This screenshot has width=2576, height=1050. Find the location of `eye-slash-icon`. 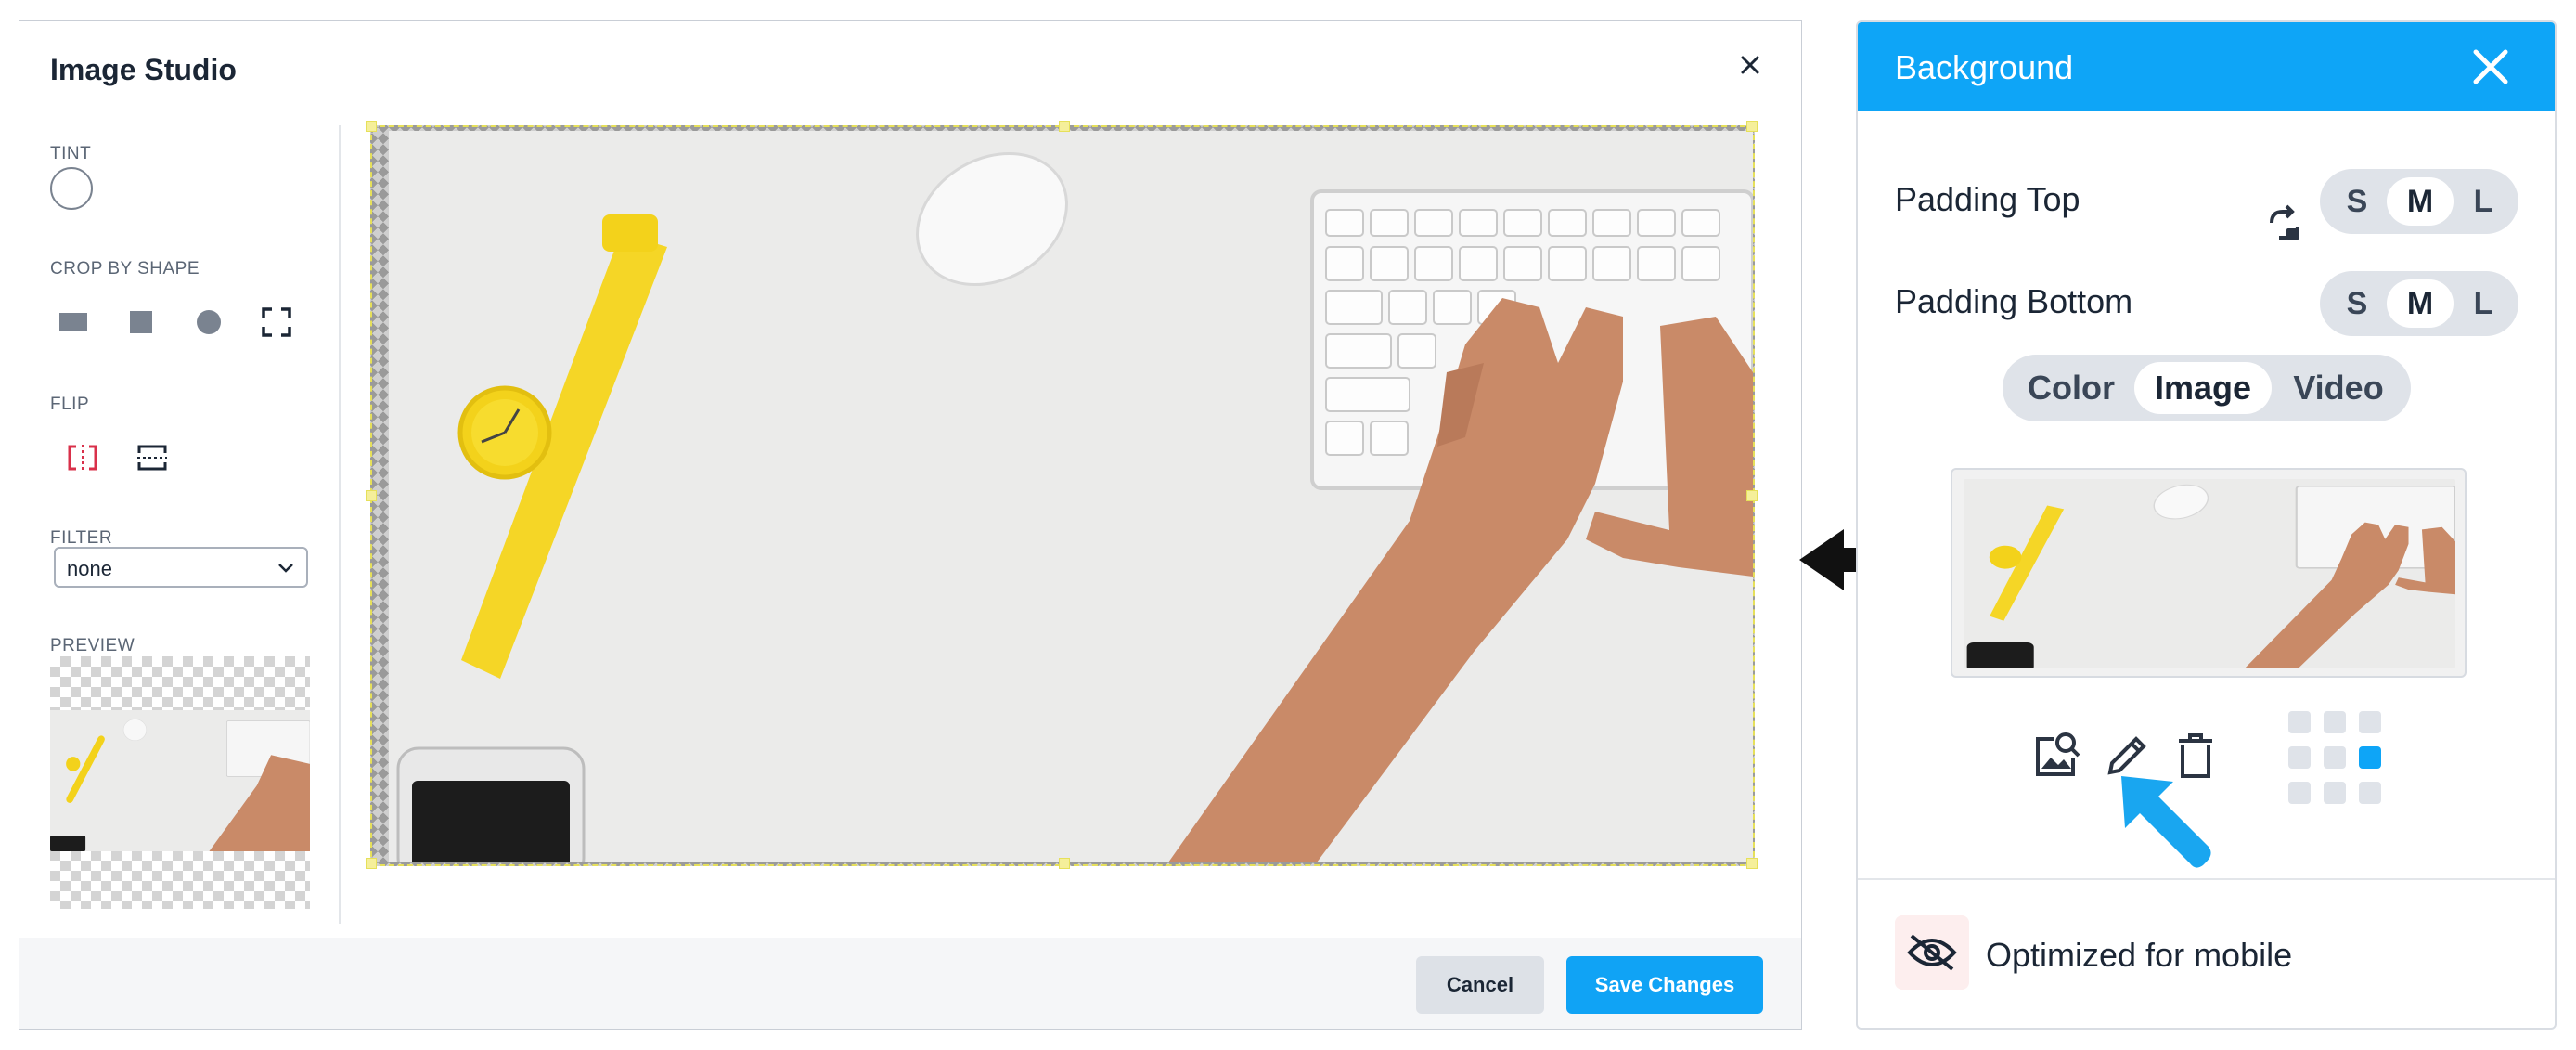

eye-slash-icon is located at coordinates (1932, 953).